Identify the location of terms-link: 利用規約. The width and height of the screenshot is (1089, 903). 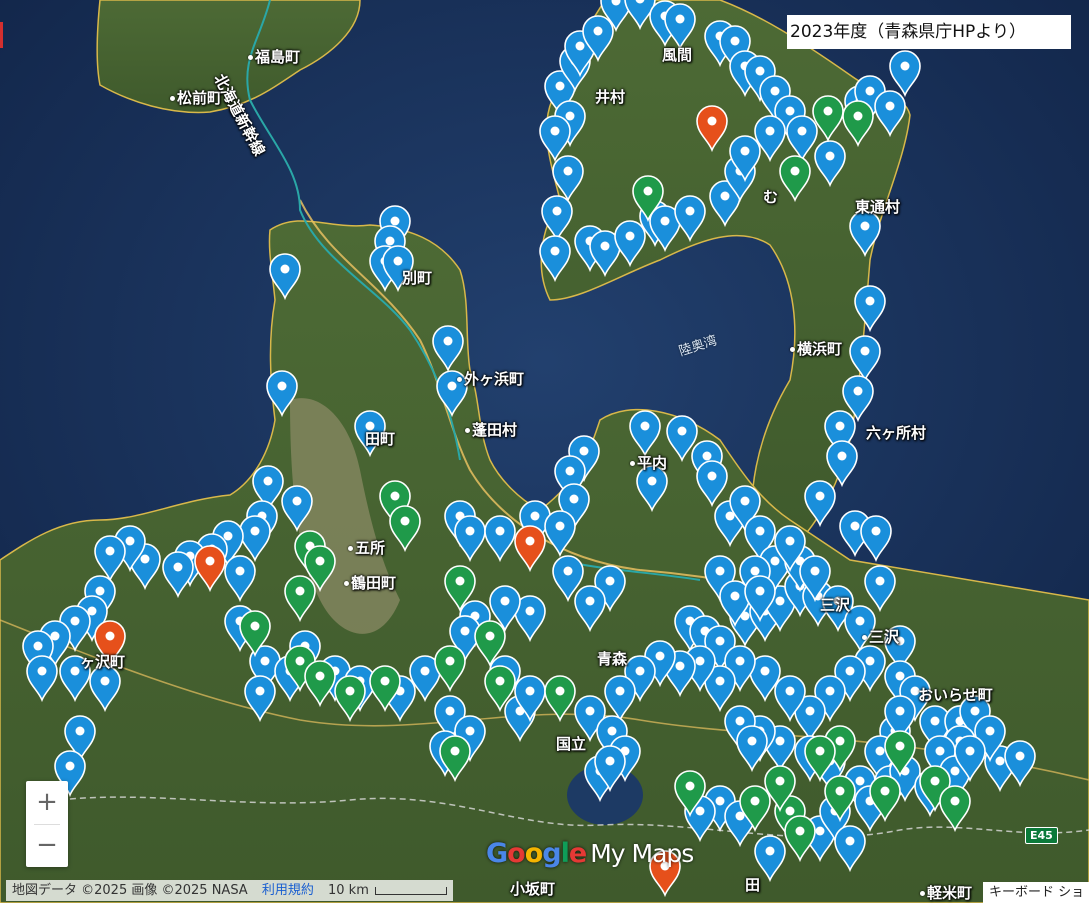
(288, 890).